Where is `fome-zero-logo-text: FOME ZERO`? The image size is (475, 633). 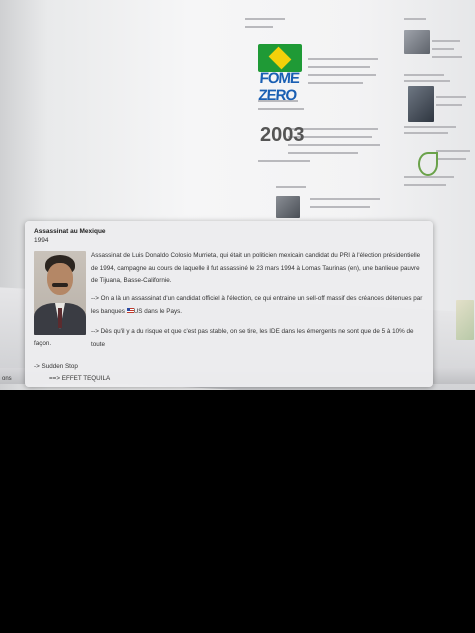
fome-zero-logo-text: FOME ZERO is located at coordinates (278, 87).